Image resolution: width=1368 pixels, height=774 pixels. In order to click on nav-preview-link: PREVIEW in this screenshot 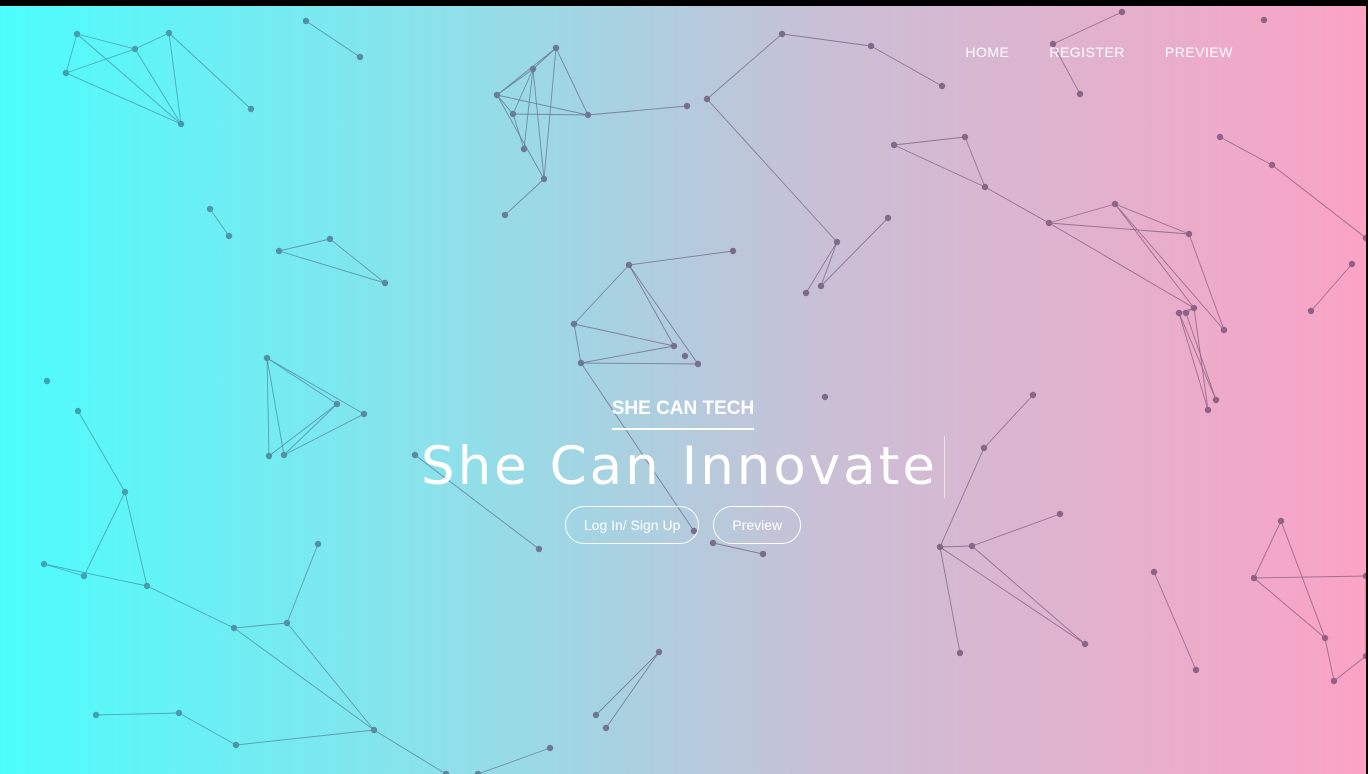, I will do `click(1199, 52)`.